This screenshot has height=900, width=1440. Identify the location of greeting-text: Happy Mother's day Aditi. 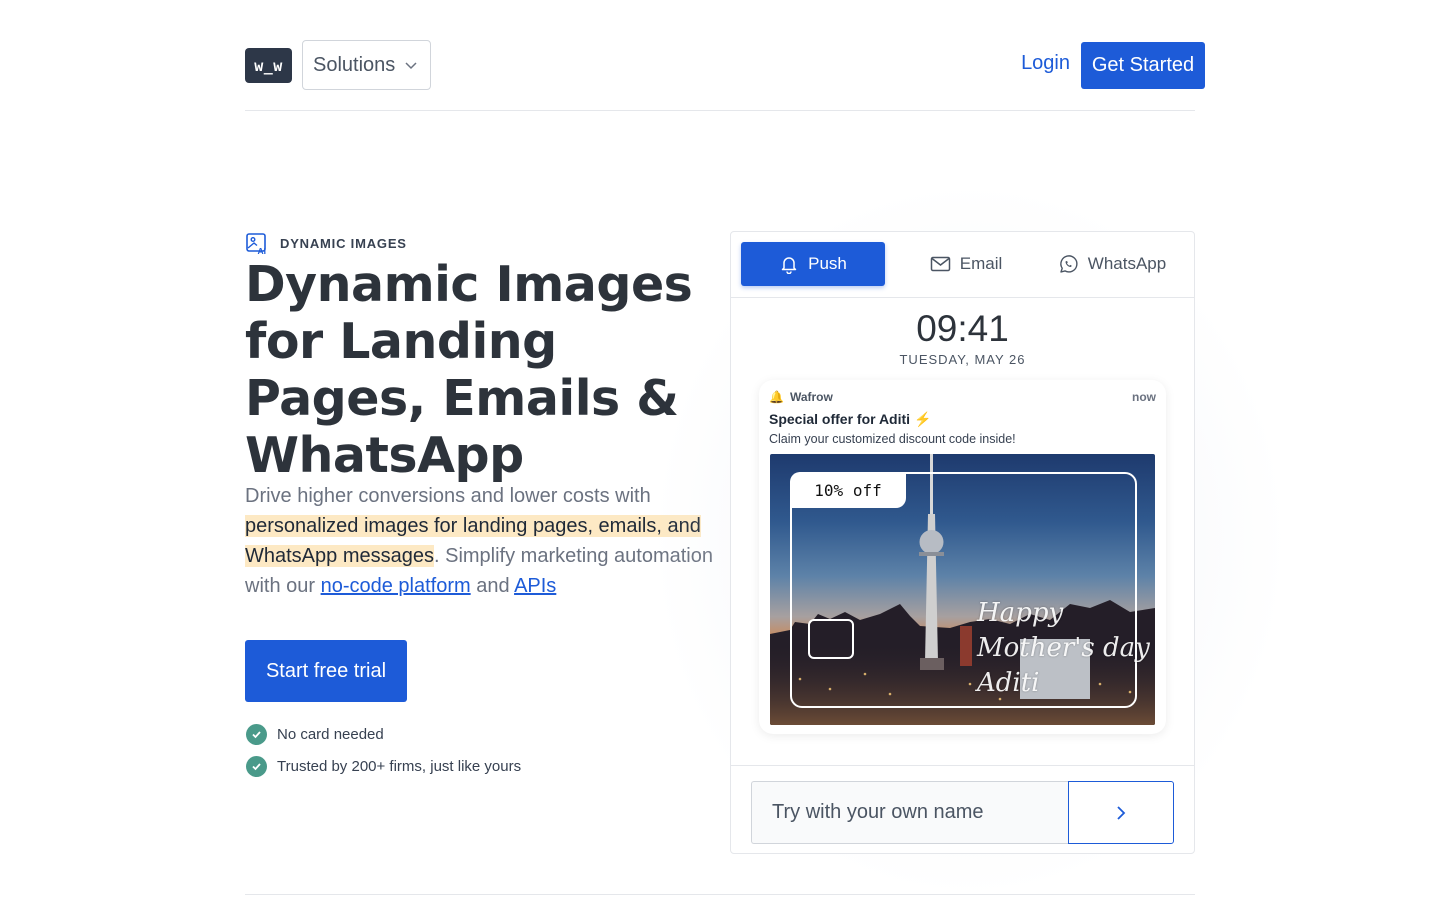
(1063, 648).